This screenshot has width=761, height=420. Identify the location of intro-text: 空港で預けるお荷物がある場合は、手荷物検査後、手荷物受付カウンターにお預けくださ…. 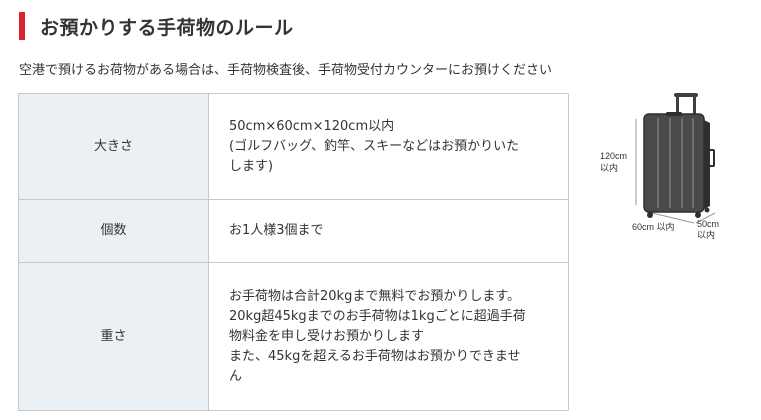
(286, 70).